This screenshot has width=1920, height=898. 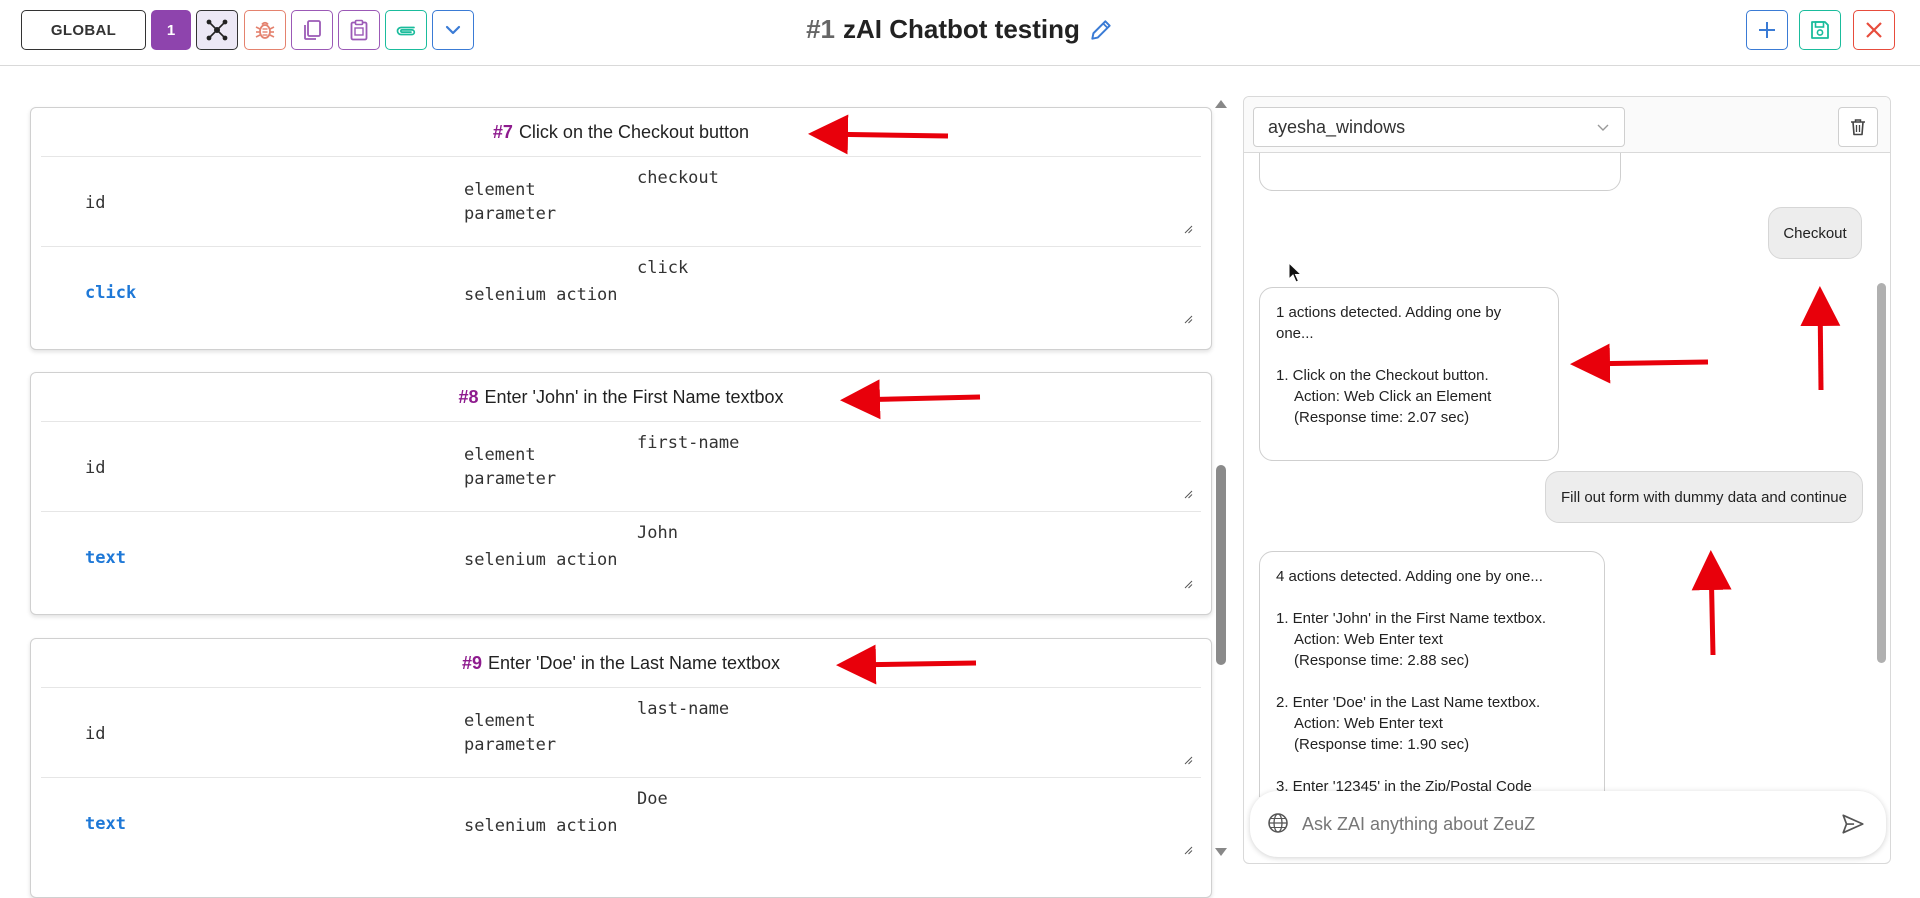 What do you see at coordinates (471, 662) in the screenshot?
I see `step-number: #9` at bounding box center [471, 662].